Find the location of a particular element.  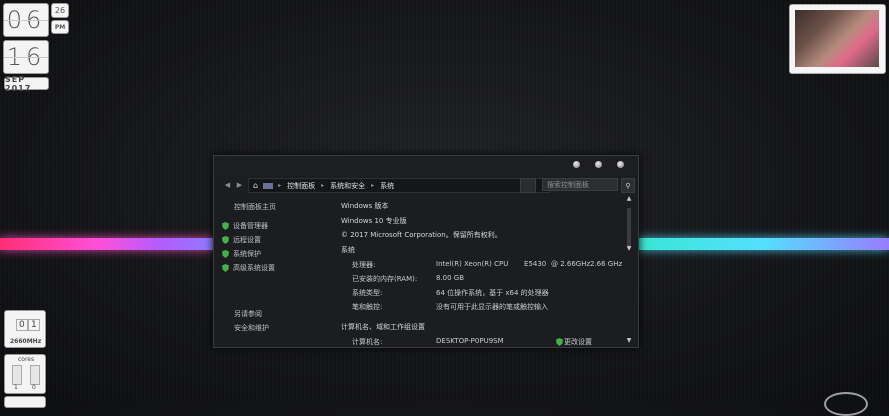

copyright-text: © 2017 Microsoft Corporation。保留所有权利。 is located at coordinates (421, 235).